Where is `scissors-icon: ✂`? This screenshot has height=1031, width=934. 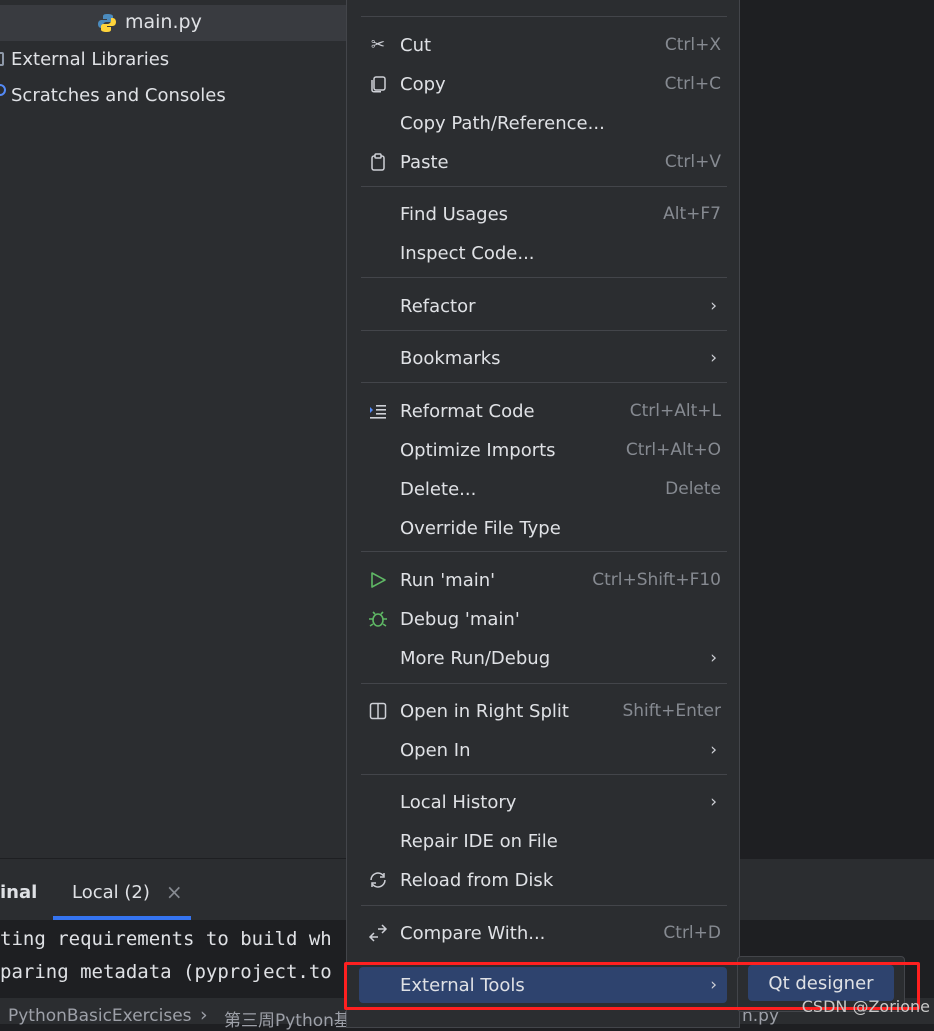 scissors-icon: ✂ is located at coordinates (378, 45).